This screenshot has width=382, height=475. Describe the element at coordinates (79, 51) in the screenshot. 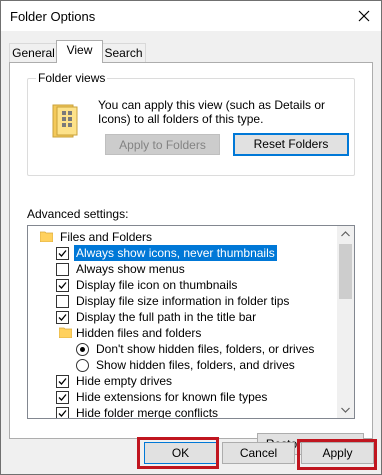

I see `tab-view: View` at that location.